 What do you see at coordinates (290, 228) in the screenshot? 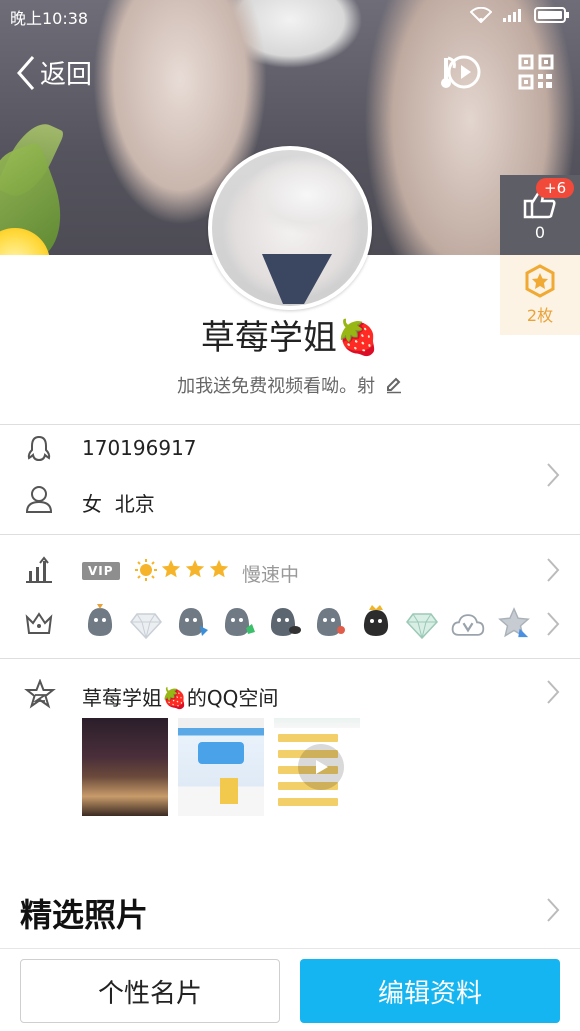
I see `avatar` at bounding box center [290, 228].